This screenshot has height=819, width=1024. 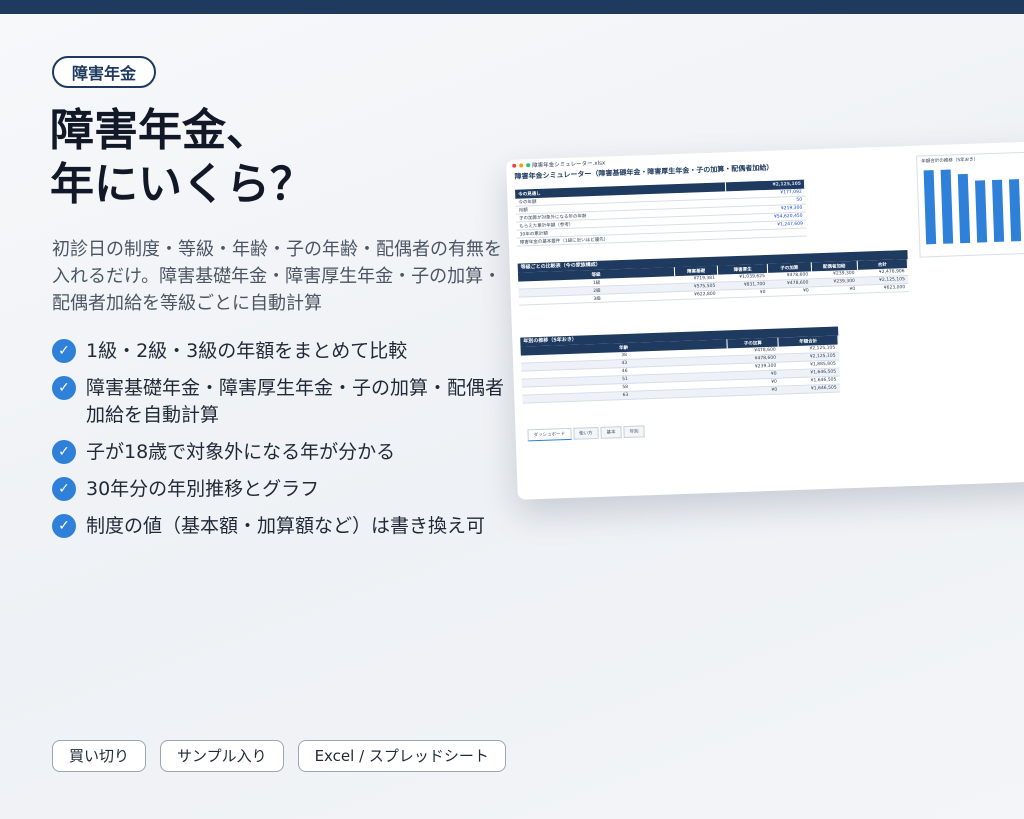 I want to click on summary-value, so click(x=767, y=233).